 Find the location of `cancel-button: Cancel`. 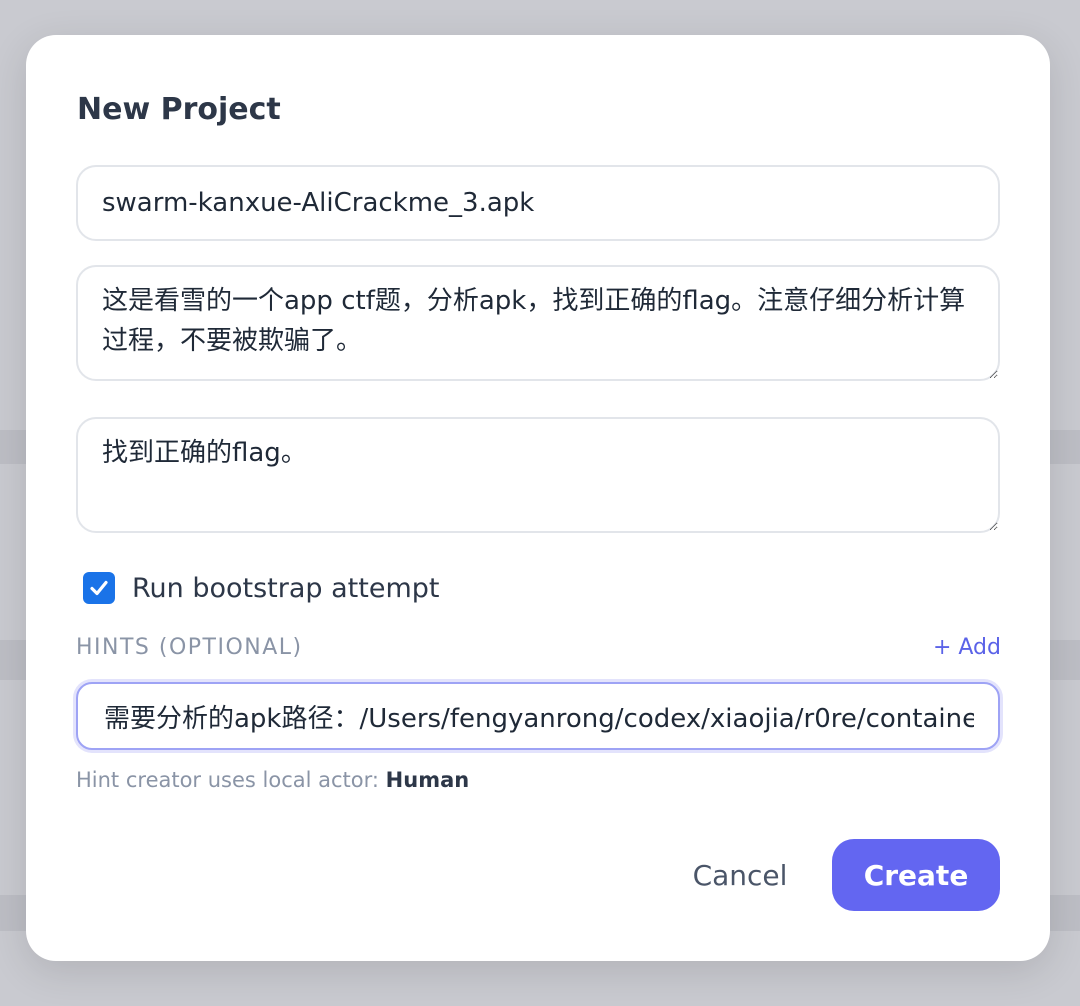

cancel-button: Cancel is located at coordinates (740, 875).